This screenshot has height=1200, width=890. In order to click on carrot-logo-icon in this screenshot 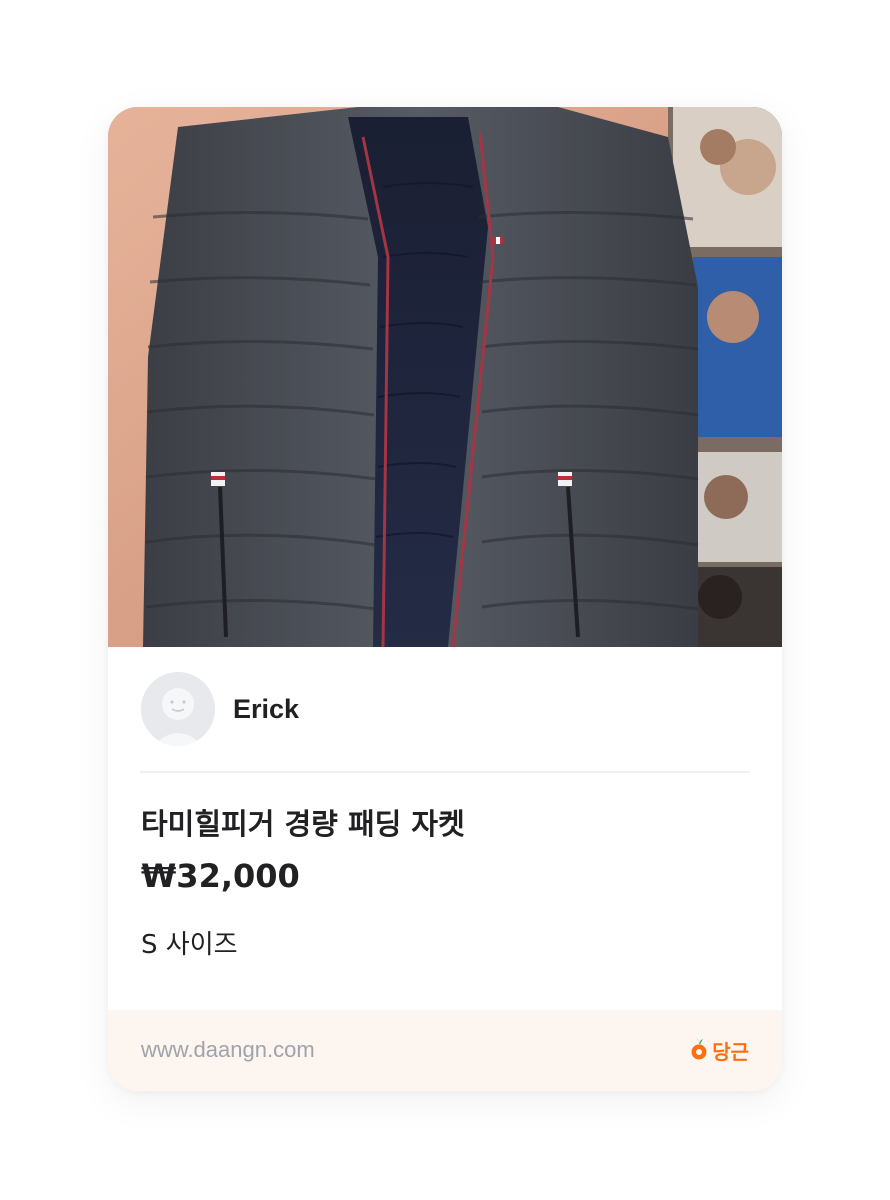, I will do `click(699, 1051)`.